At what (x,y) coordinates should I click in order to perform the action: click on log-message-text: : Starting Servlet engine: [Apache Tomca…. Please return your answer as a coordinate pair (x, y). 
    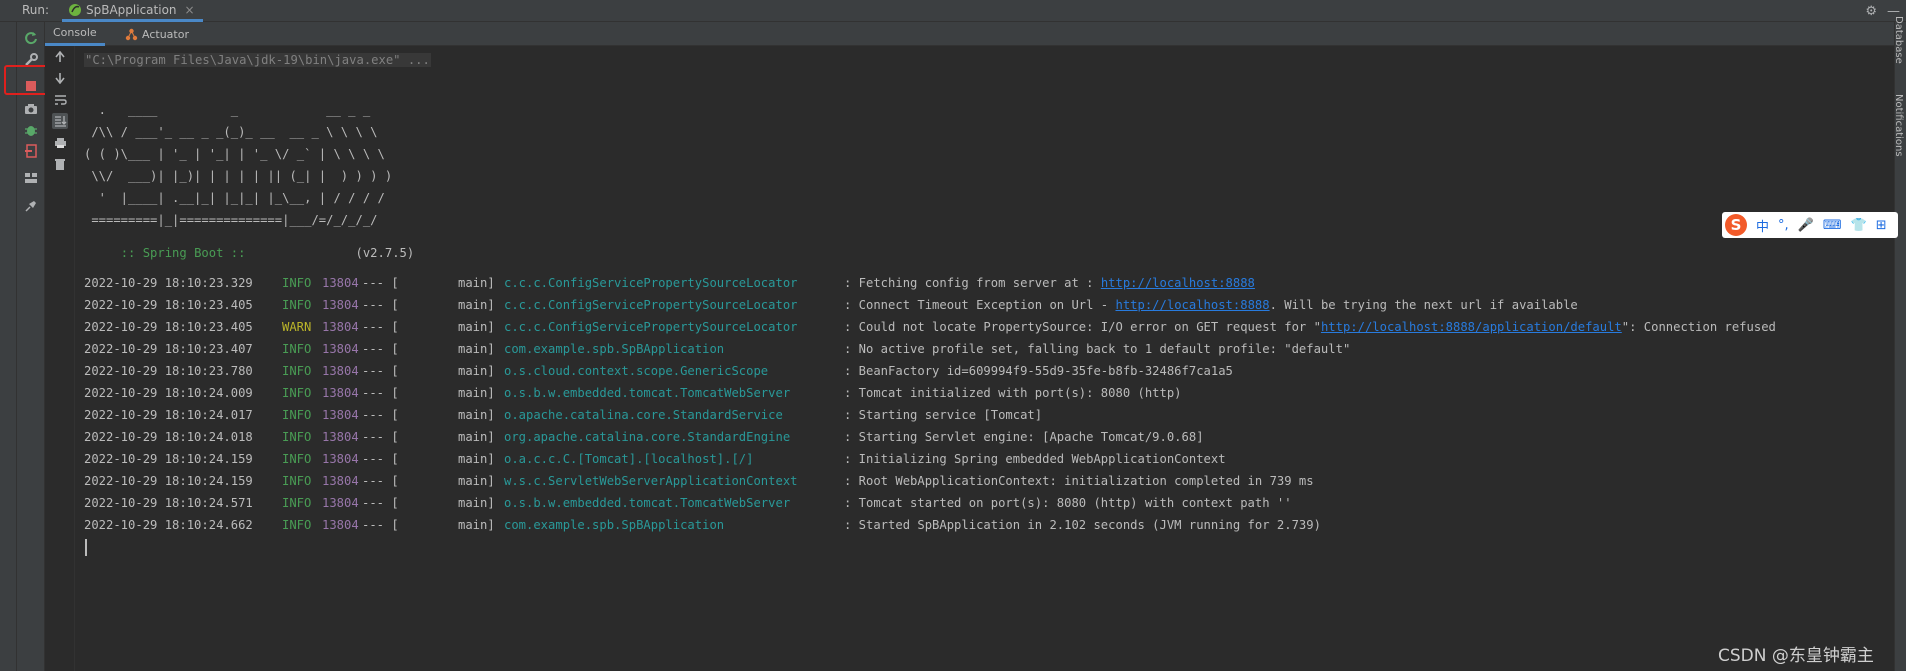
    Looking at the image, I should click on (1024, 437).